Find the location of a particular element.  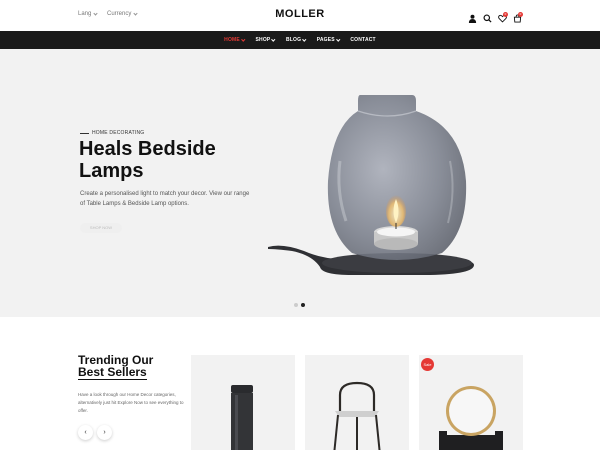

nav-item-label: CONTACT is located at coordinates (363, 40).